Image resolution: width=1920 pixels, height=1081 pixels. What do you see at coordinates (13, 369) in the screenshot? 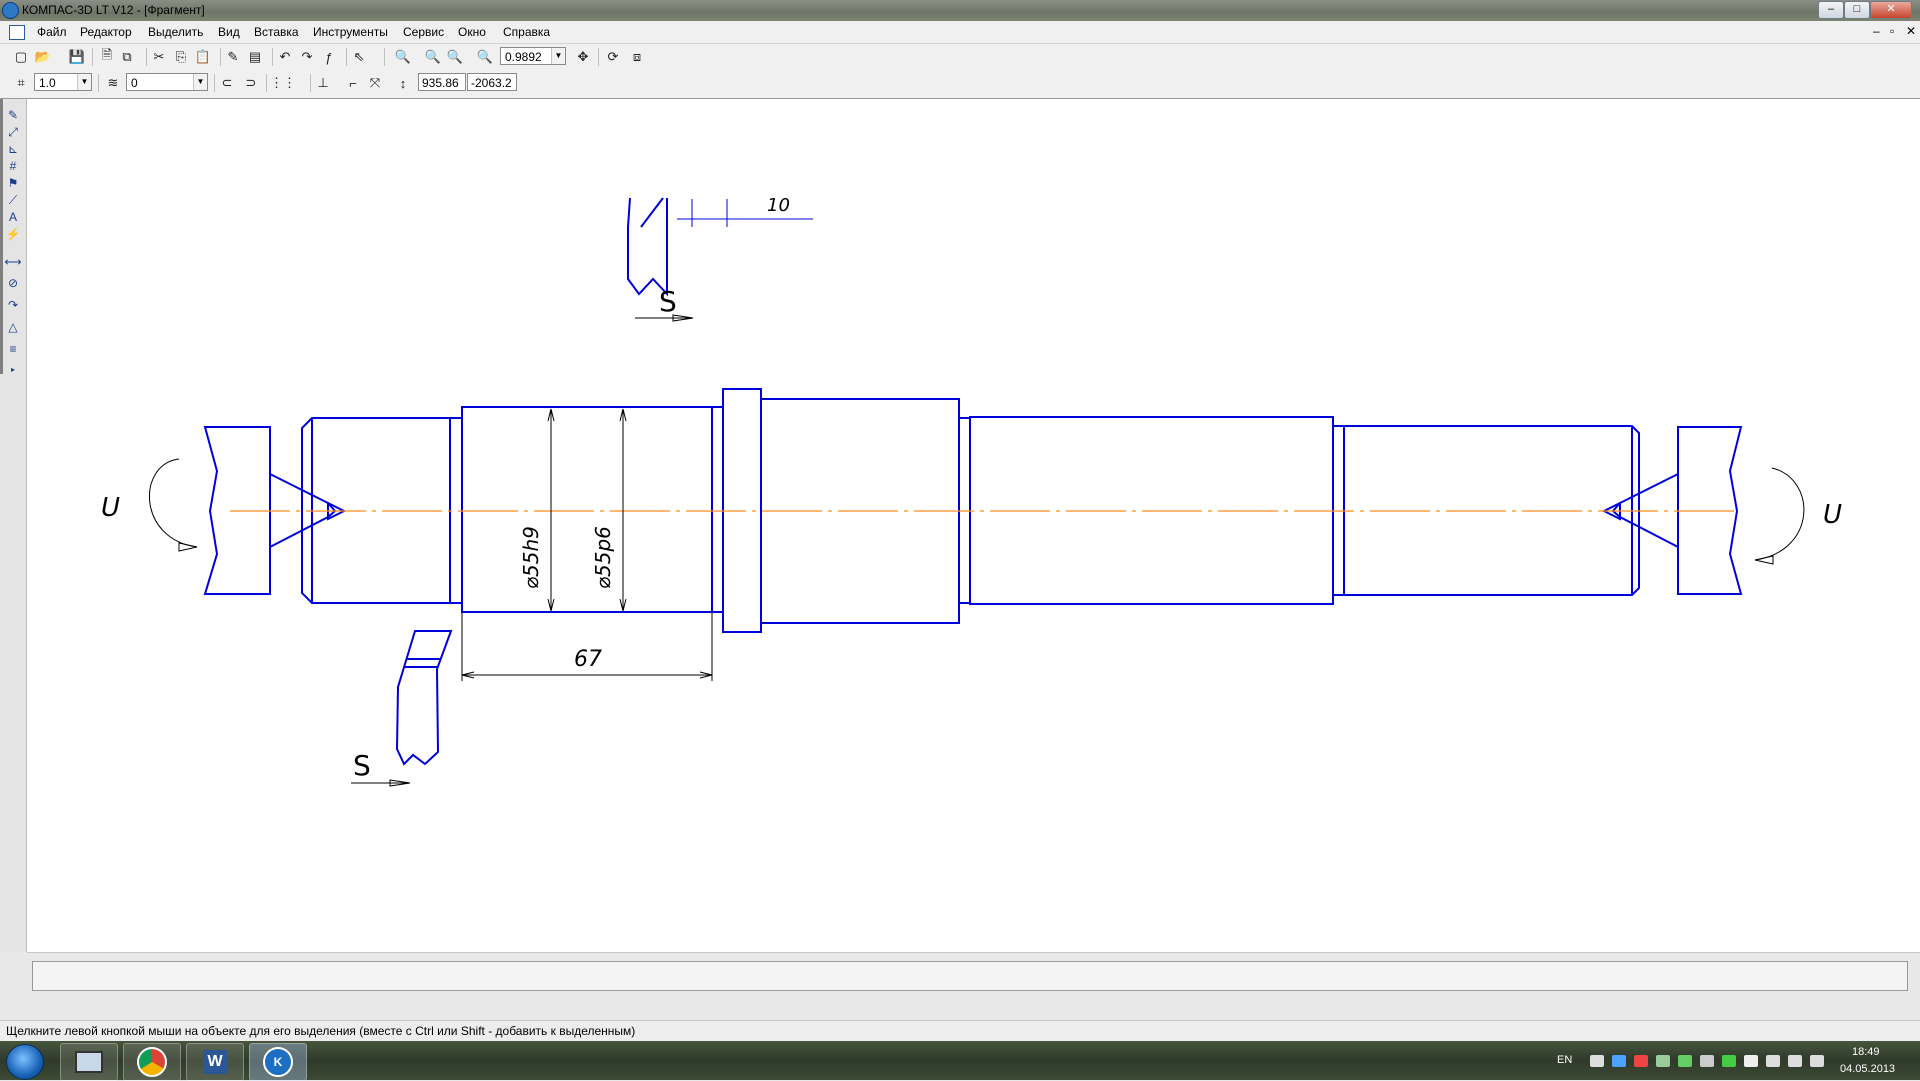
I see `more-tools-icon: ▸` at bounding box center [13, 369].